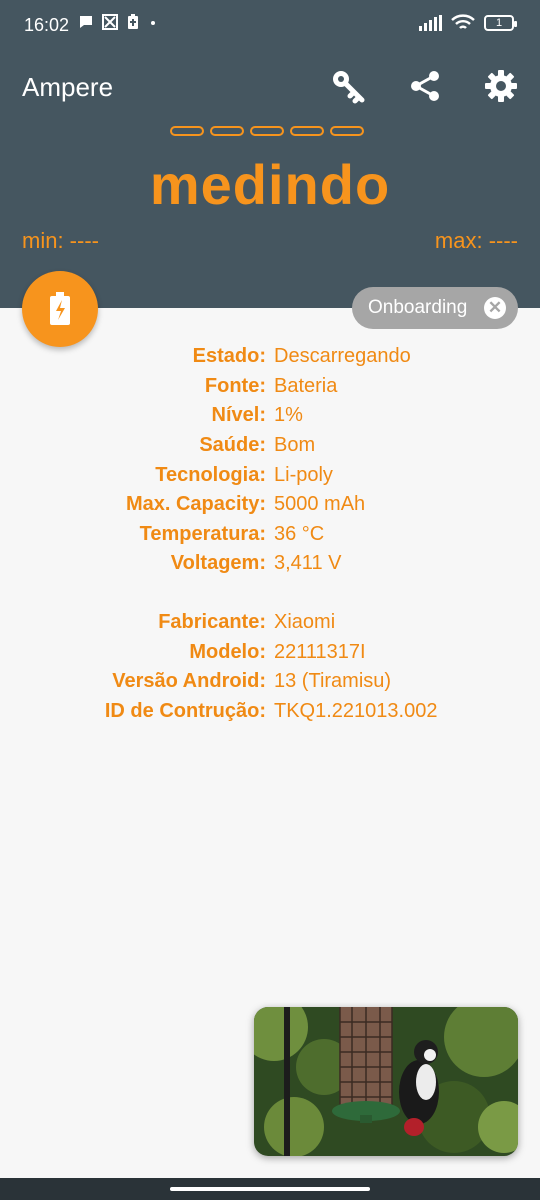 This screenshot has height=1200, width=540. What do you see at coordinates (271, 711) in the screenshot?
I see `info-row-build-id: ID de Contrução: TKQ1.221013.002` at bounding box center [271, 711].